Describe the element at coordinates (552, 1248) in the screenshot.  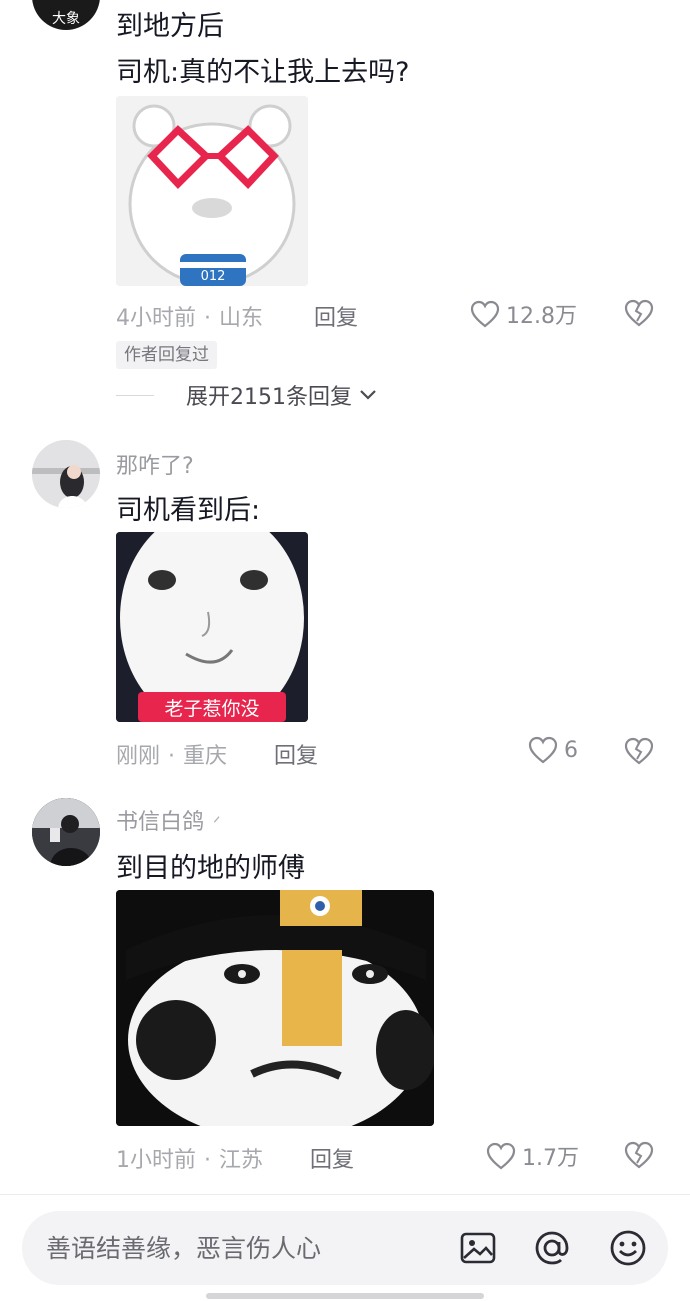
I see `at-icon` at that location.